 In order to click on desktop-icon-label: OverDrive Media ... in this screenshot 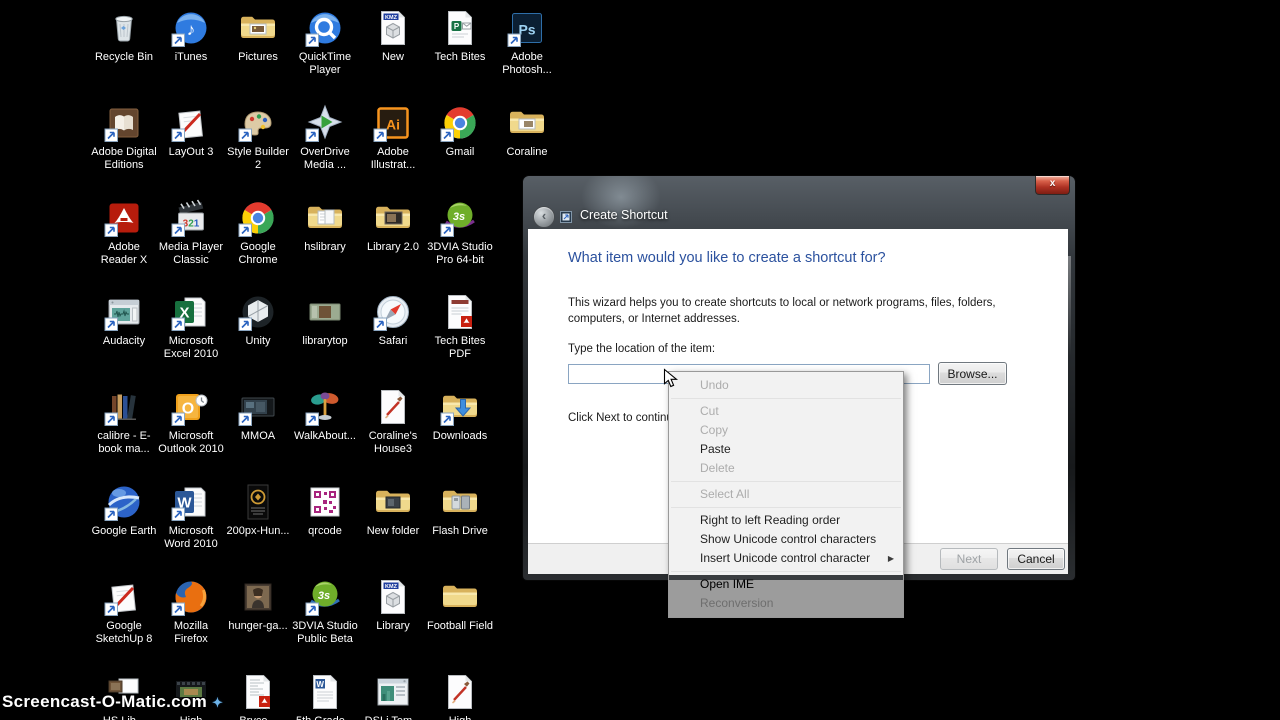, I will do `click(325, 158)`.